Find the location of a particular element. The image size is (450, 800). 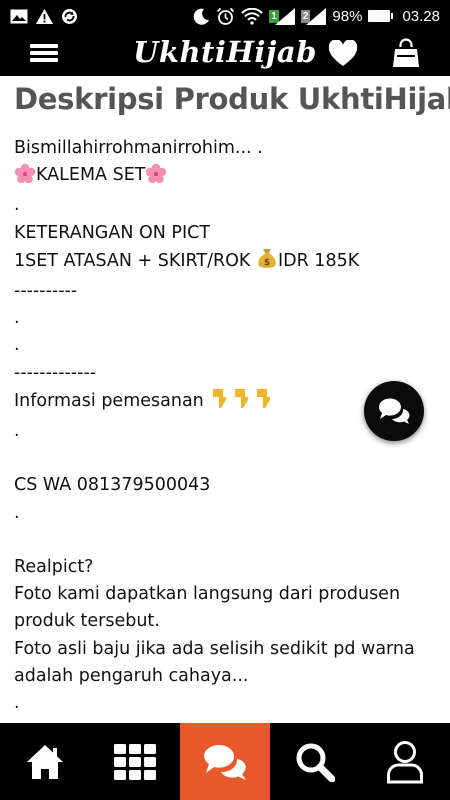

status-right-icons: 1 2 98% 03.28 is located at coordinates (316, 16).